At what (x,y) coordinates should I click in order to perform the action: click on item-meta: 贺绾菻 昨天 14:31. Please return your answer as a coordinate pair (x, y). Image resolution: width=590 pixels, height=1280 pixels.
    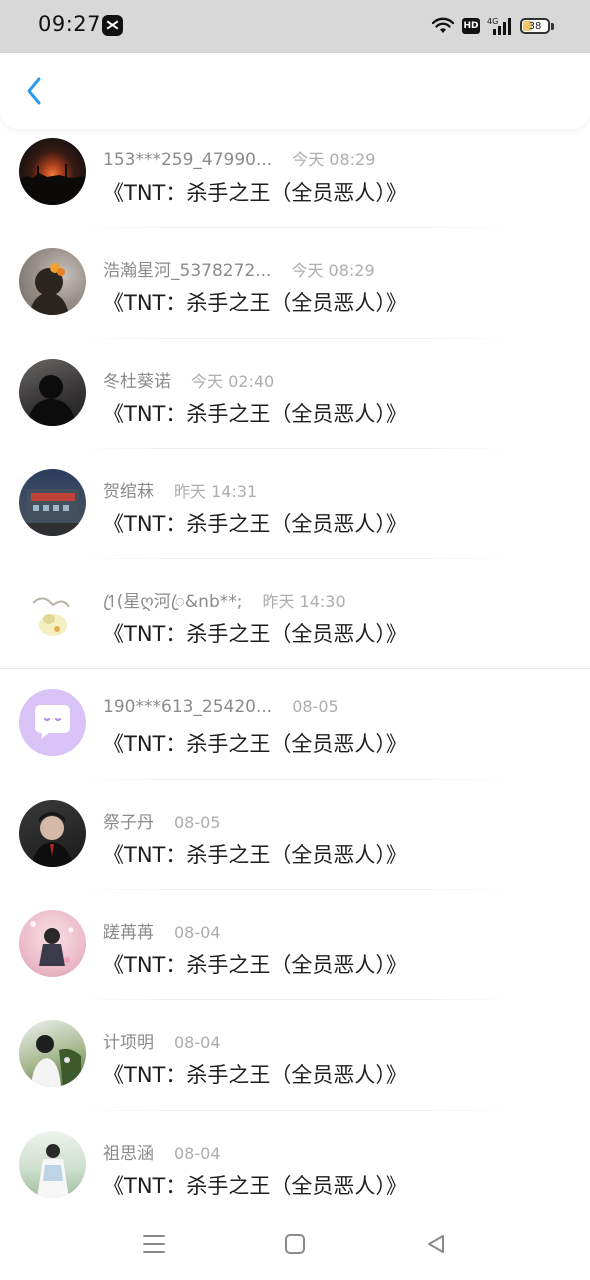
    Looking at the image, I should click on (180, 489).